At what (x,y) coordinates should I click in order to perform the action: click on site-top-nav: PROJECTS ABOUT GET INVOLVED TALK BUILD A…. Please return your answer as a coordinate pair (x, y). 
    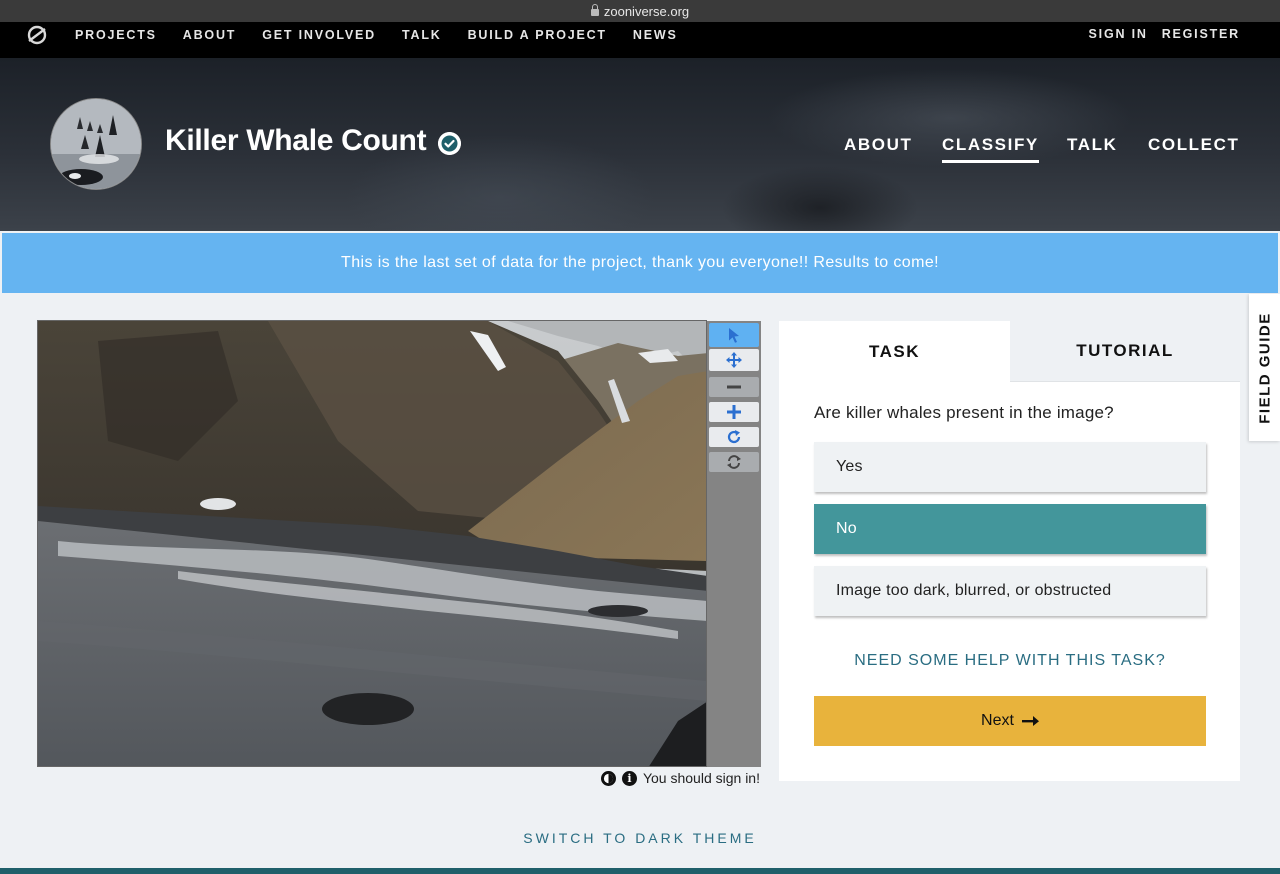
    Looking at the image, I should click on (640, 40).